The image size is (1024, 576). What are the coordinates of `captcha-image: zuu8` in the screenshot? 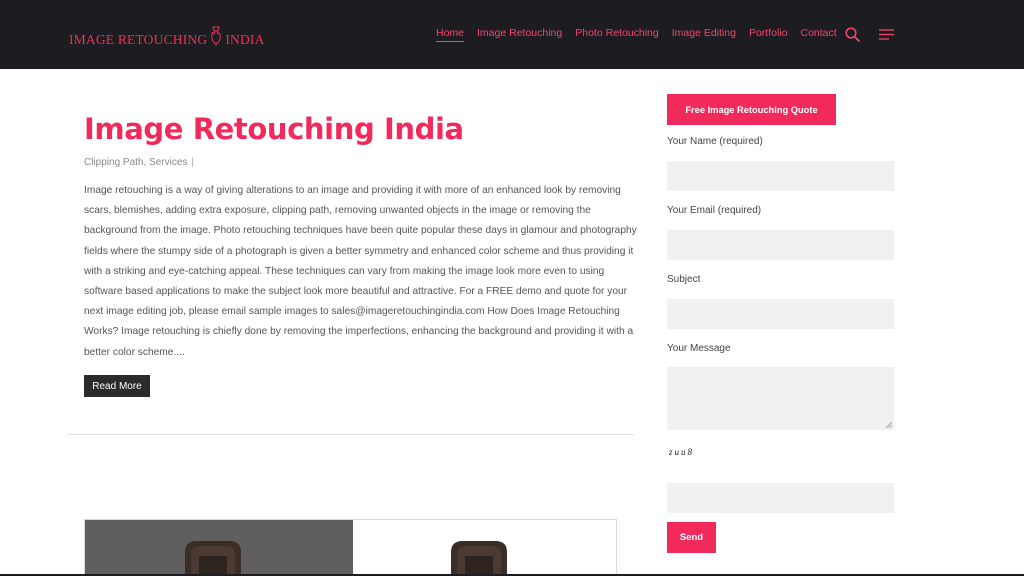 It's located at (682, 452).